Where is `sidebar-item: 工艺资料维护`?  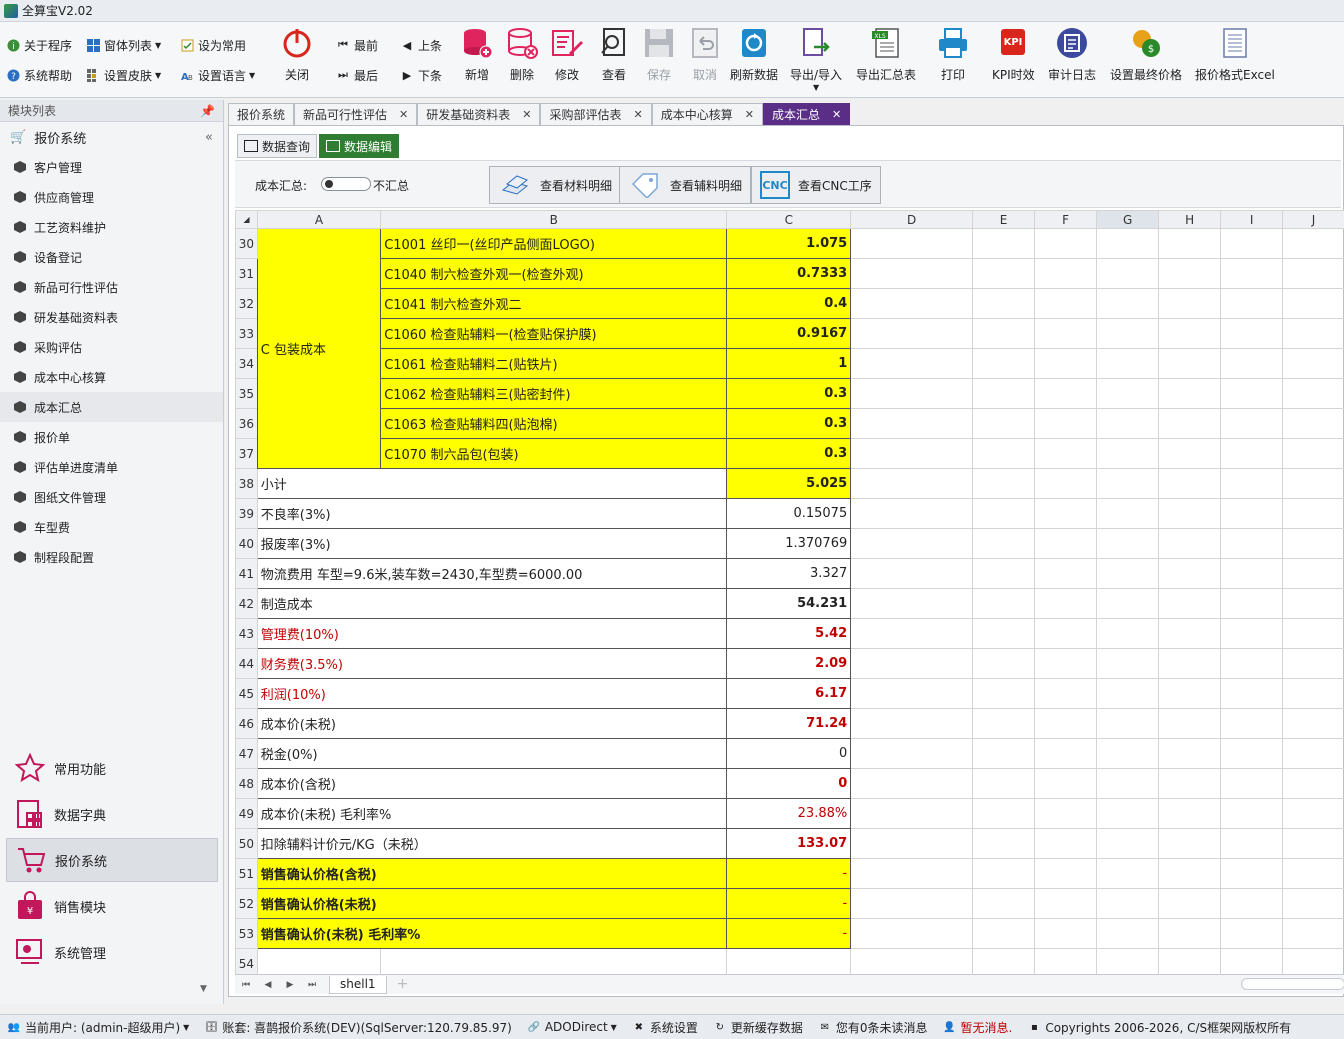 sidebar-item: 工艺资料维护 is located at coordinates (111, 227).